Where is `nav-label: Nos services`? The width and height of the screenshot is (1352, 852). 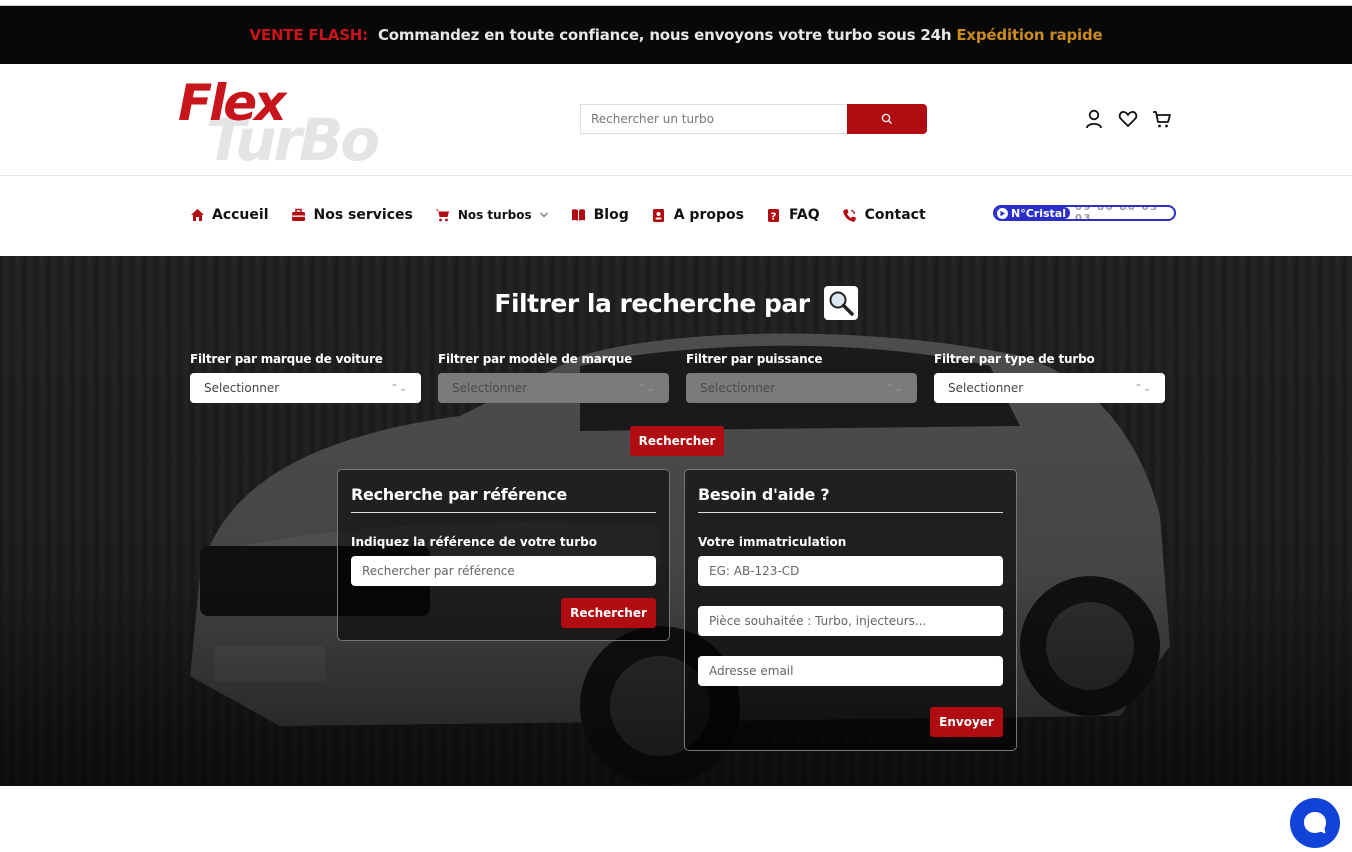 nav-label: Nos services is located at coordinates (363, 215).